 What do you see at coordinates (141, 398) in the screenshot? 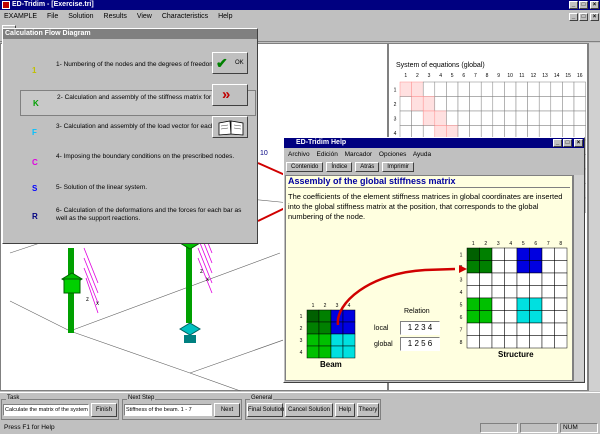
I see `next-step-group-label: Next Step` at bounding box center [141, 398].